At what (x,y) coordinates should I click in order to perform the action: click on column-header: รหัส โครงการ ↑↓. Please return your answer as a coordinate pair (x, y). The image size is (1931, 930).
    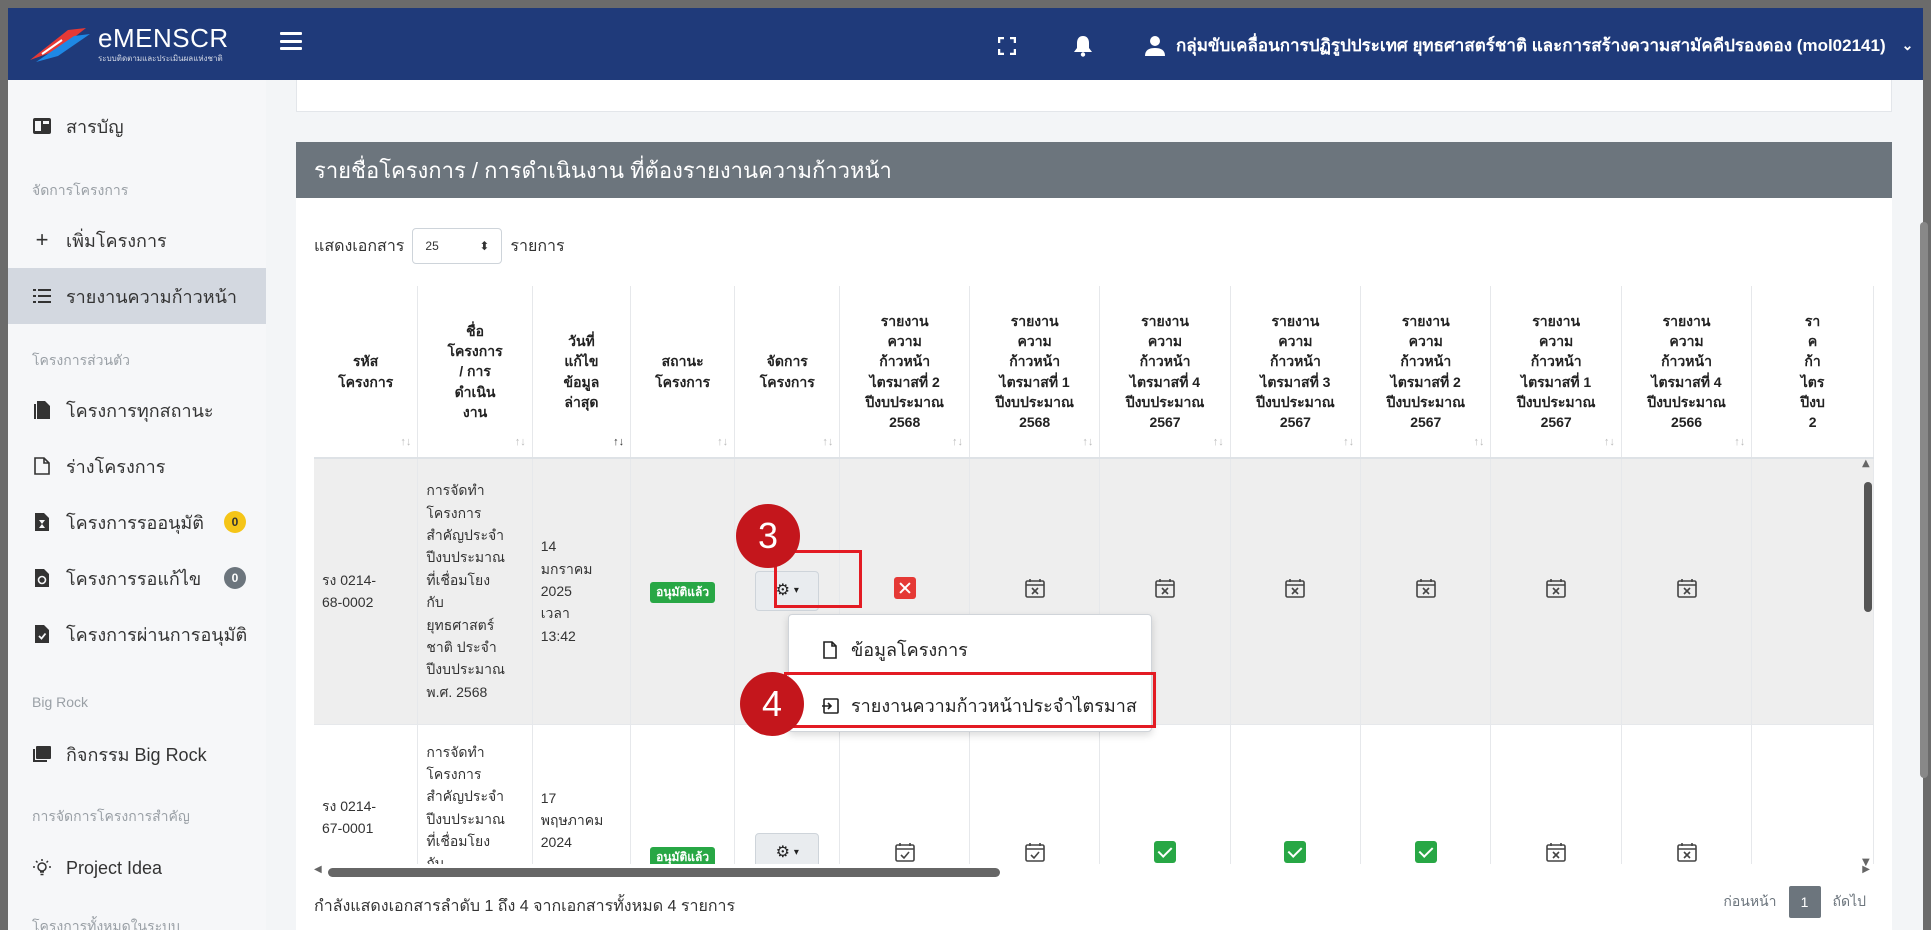
    Looking at the image, I should click on (366, 372).